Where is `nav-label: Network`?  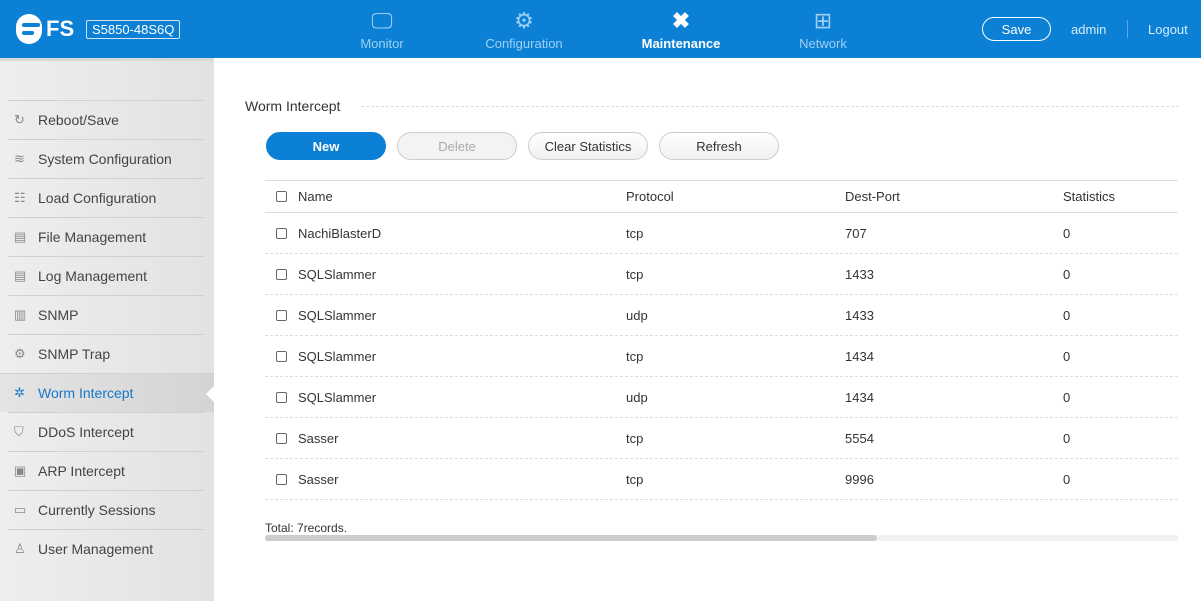
nav-label: Network is located at coordinates (823, 43).